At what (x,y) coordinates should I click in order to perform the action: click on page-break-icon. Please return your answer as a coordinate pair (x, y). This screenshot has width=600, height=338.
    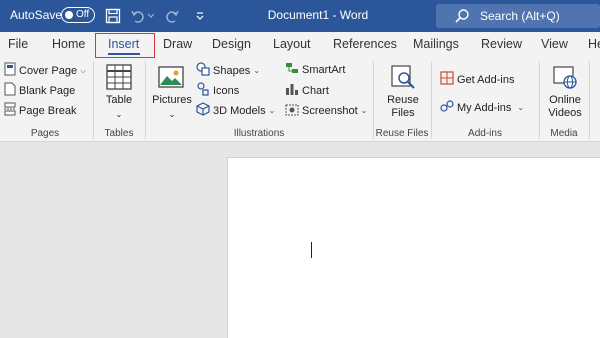
    Looking at the image, I should click on (10, 110).